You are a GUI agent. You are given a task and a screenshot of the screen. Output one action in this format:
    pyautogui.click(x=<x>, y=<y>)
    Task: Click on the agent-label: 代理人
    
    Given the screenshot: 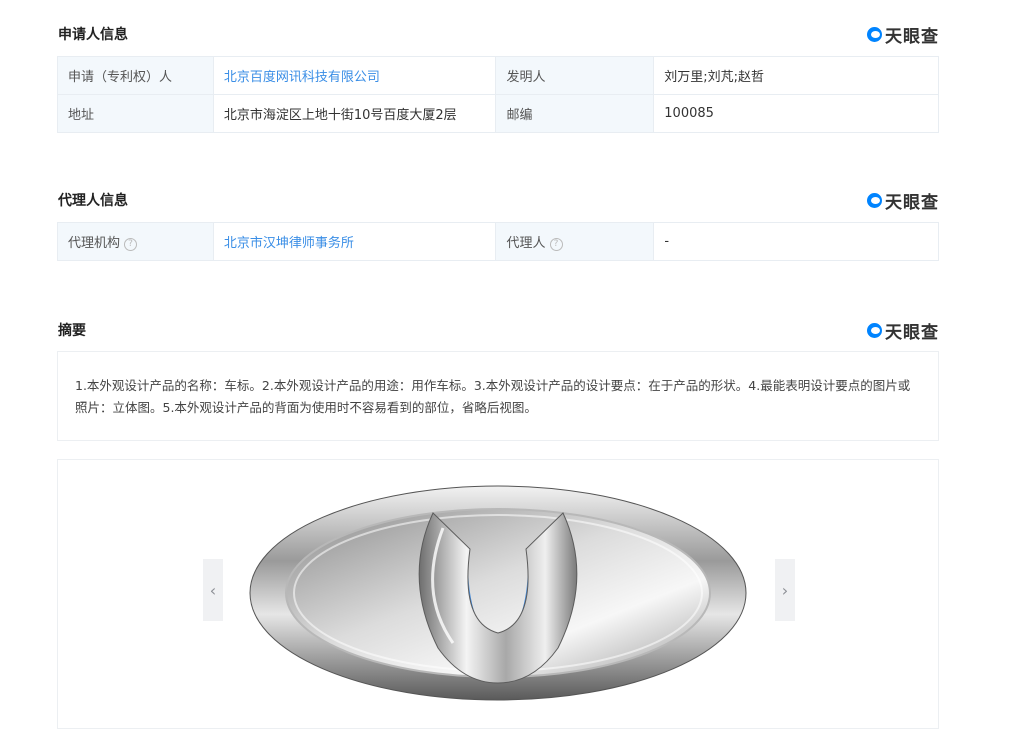 What is the action you would take?
    pyautogui.click(x=526, y=243)
    